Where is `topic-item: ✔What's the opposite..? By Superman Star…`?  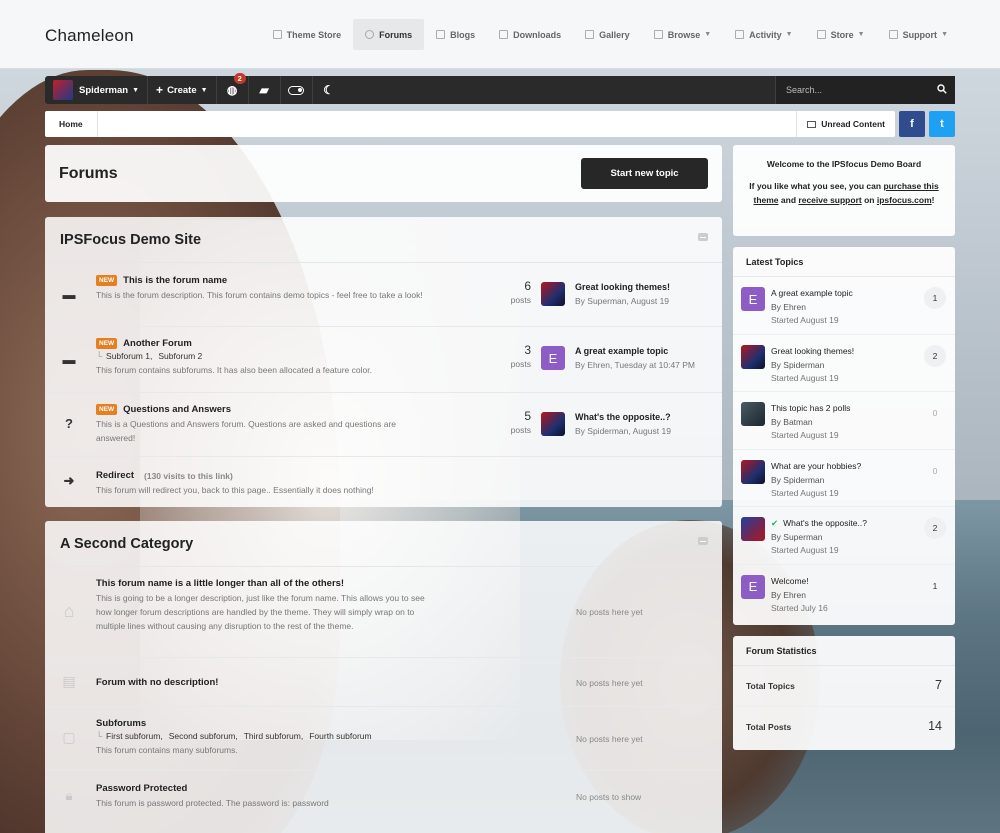 topic-item: ✔What's the opposite..? By Superman Star… is located at coordinates (844, 536).